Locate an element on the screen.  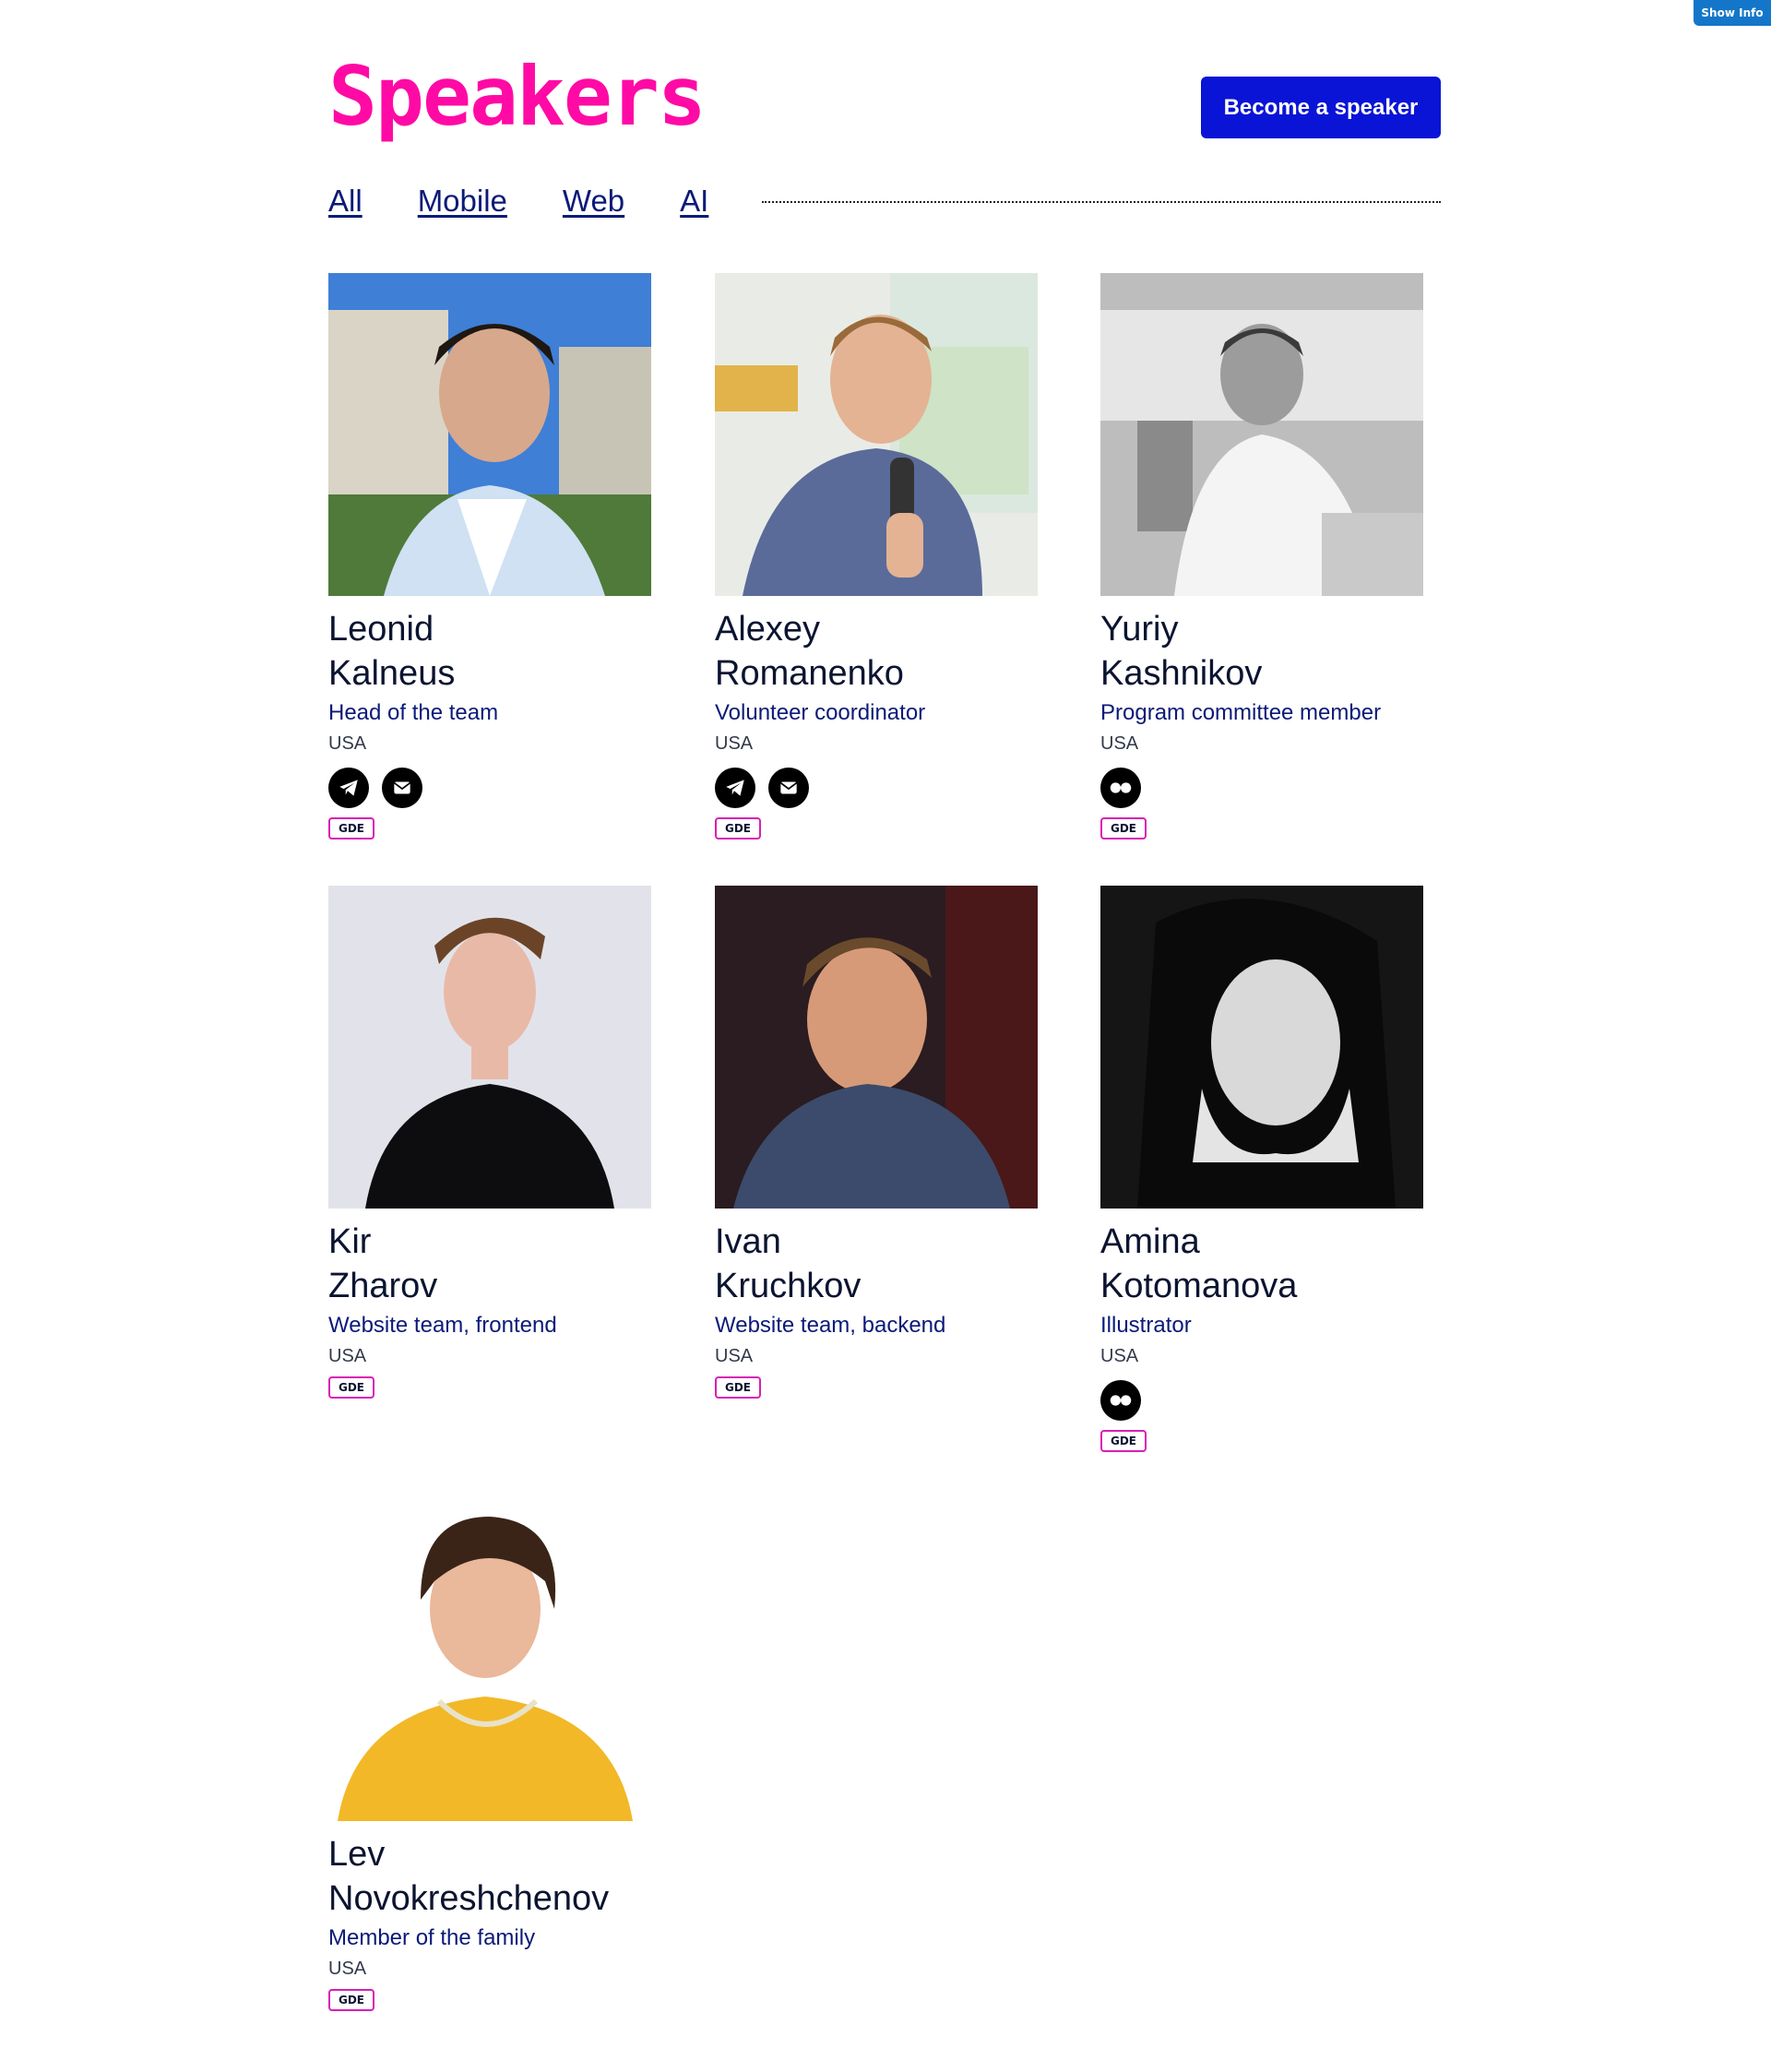
filter-divider is located at coordinates (1101, 202).